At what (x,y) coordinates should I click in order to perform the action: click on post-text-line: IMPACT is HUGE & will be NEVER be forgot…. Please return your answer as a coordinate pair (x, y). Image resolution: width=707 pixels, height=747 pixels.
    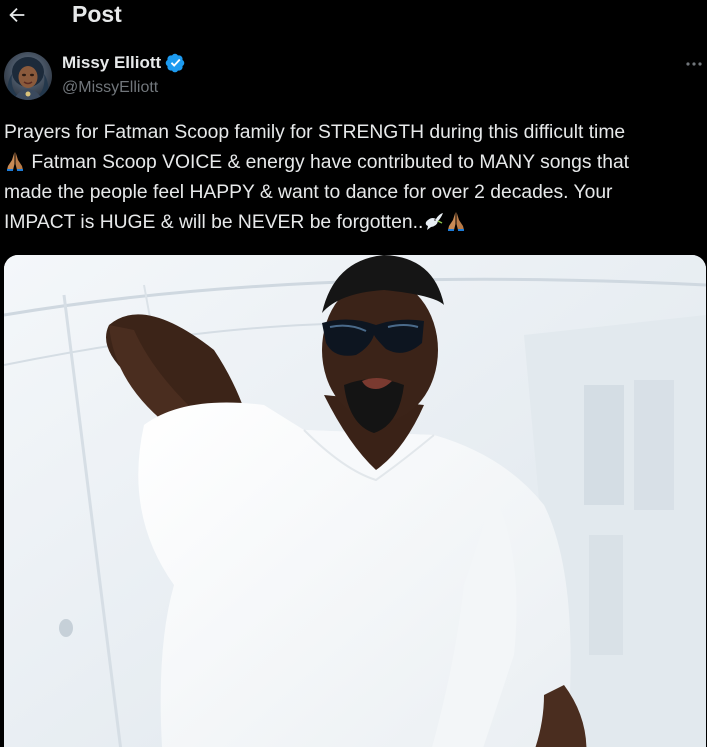
    Looking at the image, I should click on (355, 223).